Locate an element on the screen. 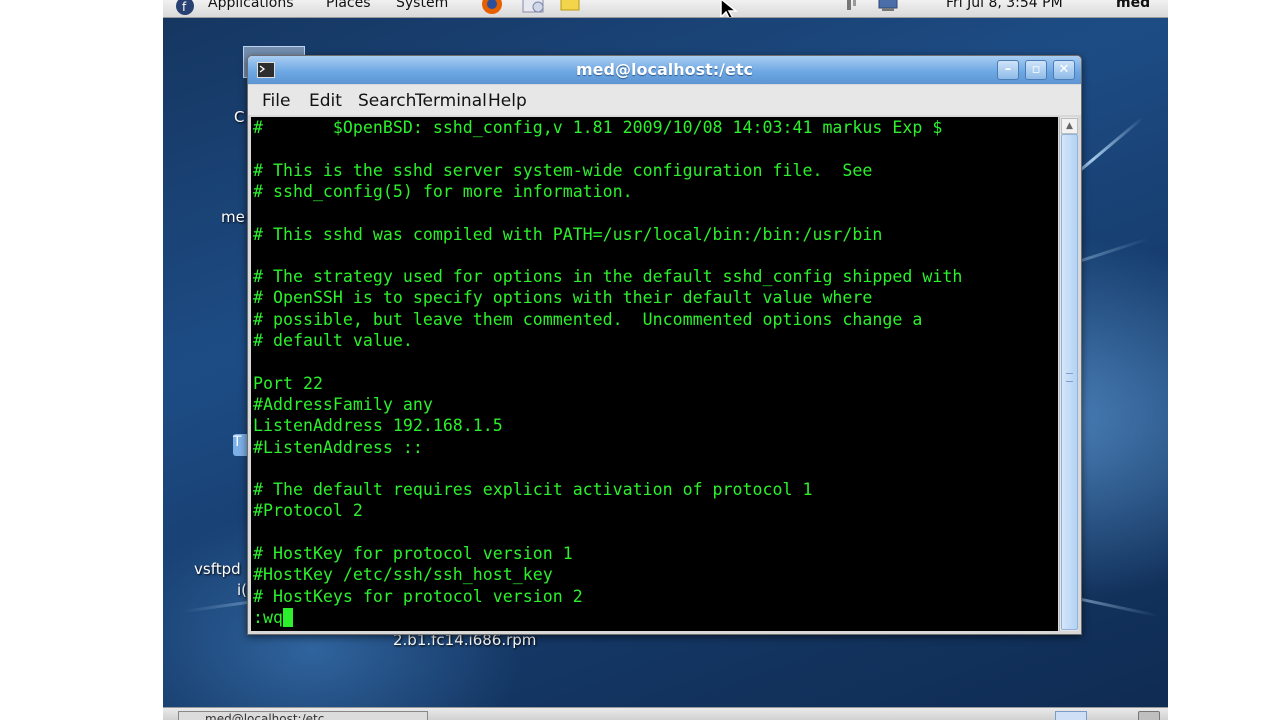  terminal-line: Port 22 is located at coordinates (288, 383).